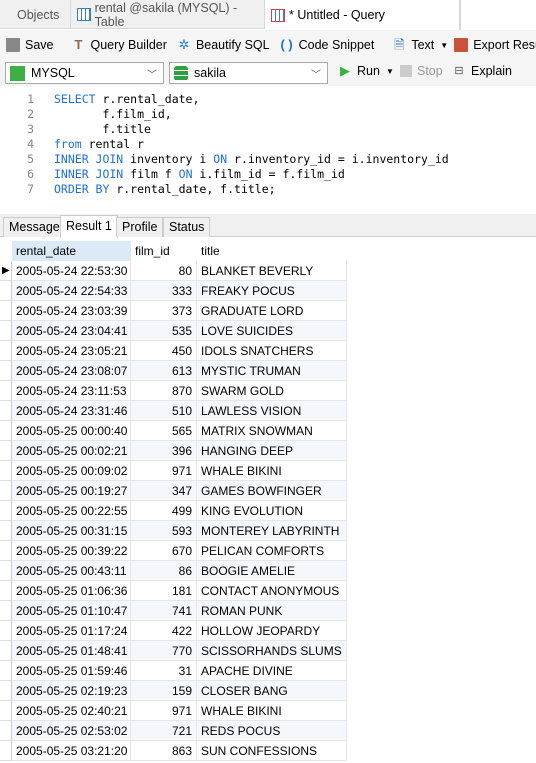  I want to click on cell-rental-date: 2005-05-24 23:04:41, so click(71, 331).